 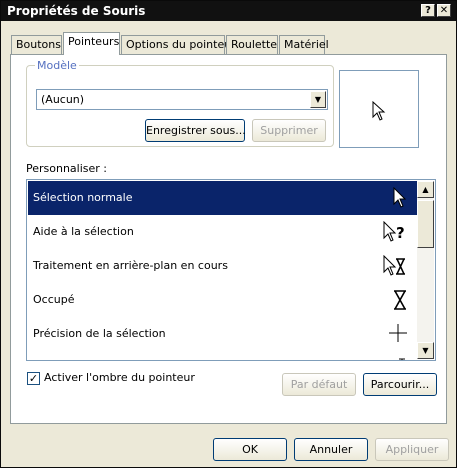 I want to click on shadow-checkbox-label: Activer l'ombre du pointeur, so click(x=119, y=377).